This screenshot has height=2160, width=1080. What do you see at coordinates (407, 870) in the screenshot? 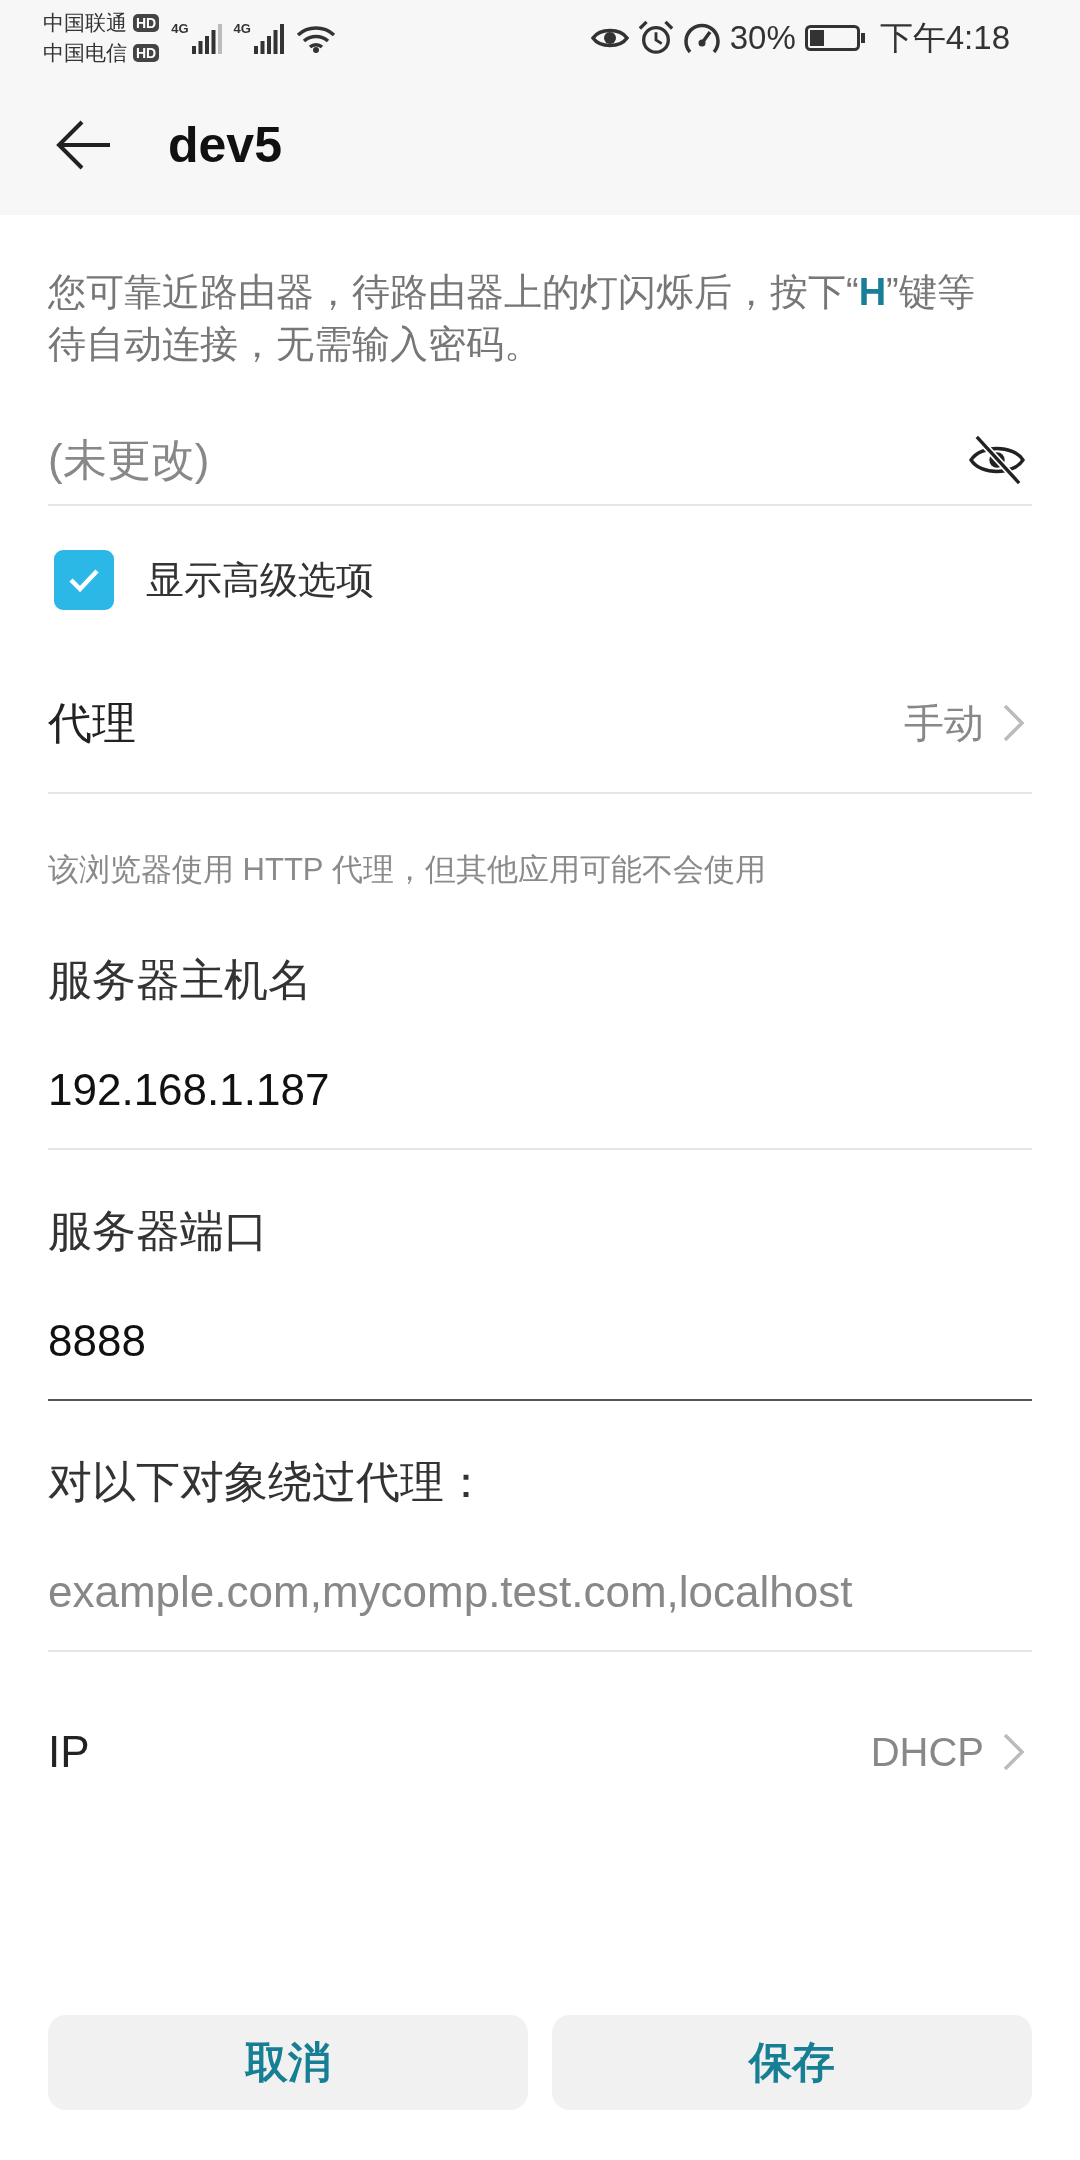
I see `proxy-hint-text: 该浏览器使用 HTTP 代理，但其他应用可能不会使用` at bounding box center [407, 870].